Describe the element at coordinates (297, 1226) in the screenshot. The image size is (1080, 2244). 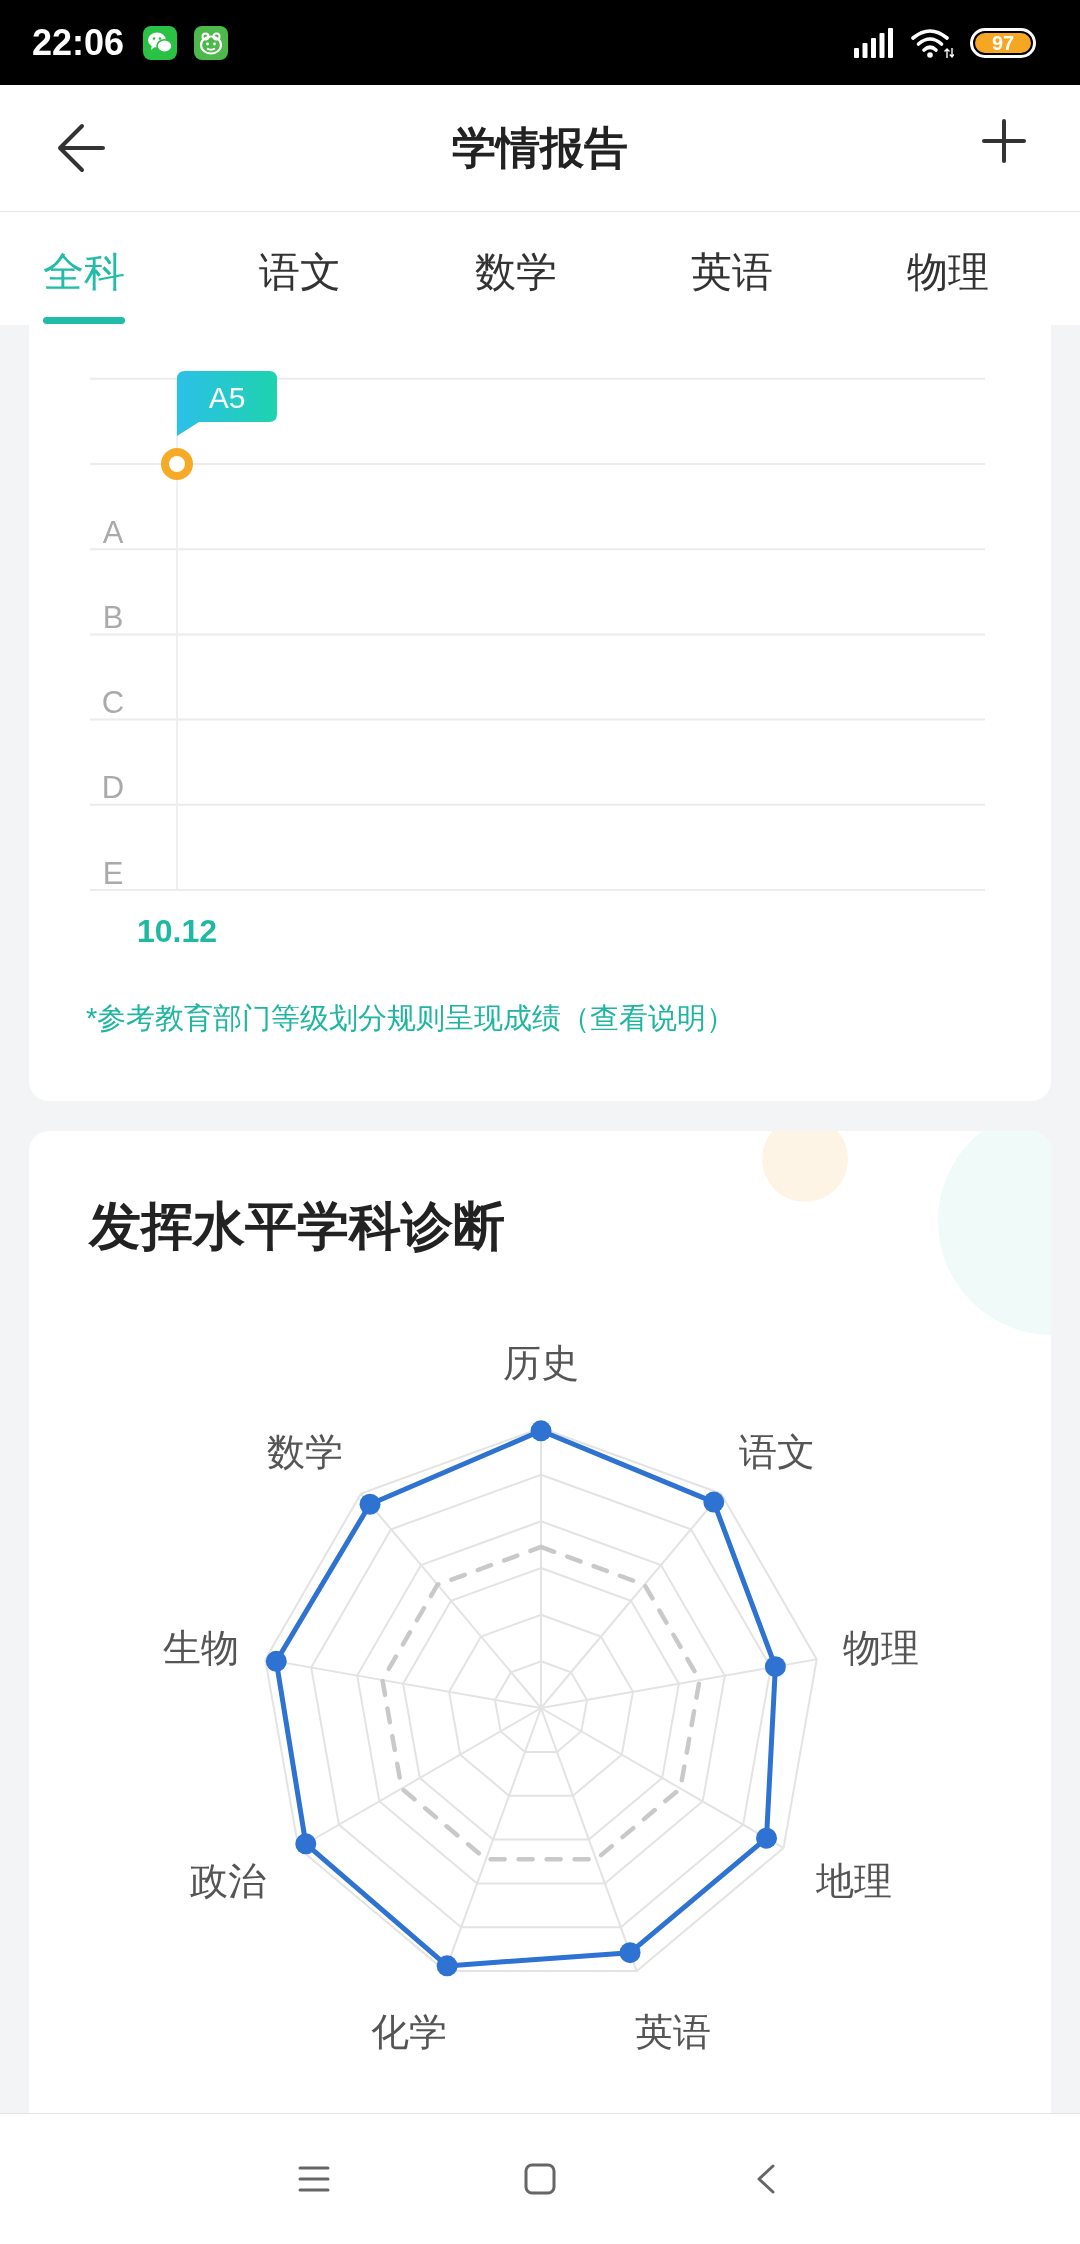
I see `card-title: 发挥水平学科诊断` at that location.